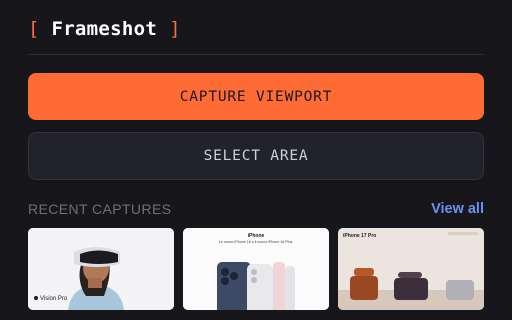 The height and width of the screenshot is (320, 512). I want to click on capture-thumbnail-vision-pro: Vision Pro, so click(101, 269).